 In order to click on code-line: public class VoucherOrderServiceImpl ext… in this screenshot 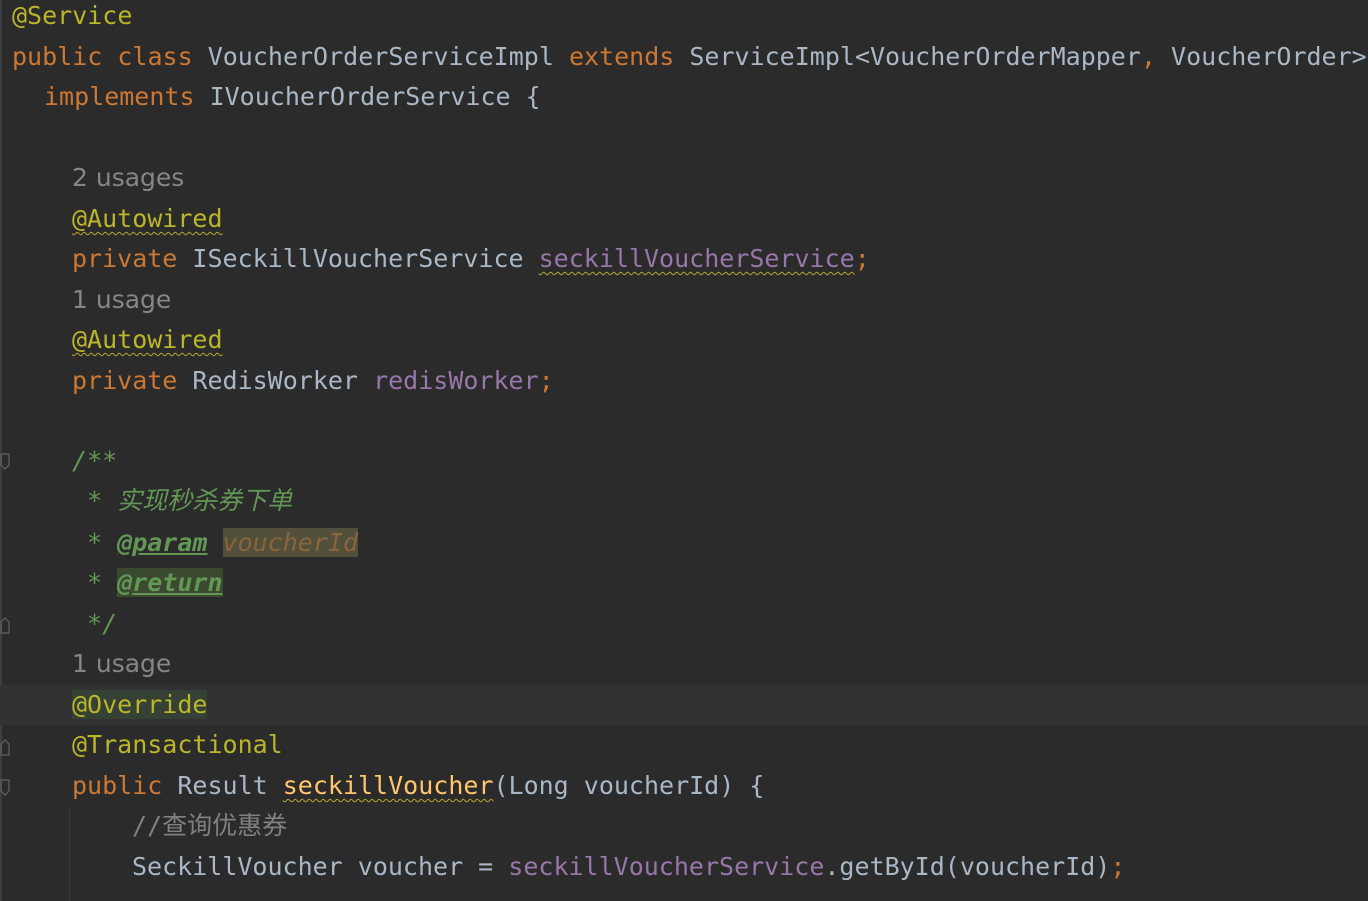, I will do `click(684, 57)`.